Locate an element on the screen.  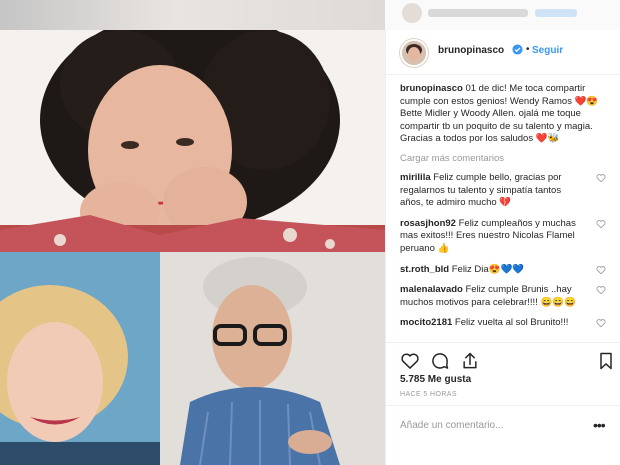
add-comment-bar: ••• is located at coordinates (503, 425).